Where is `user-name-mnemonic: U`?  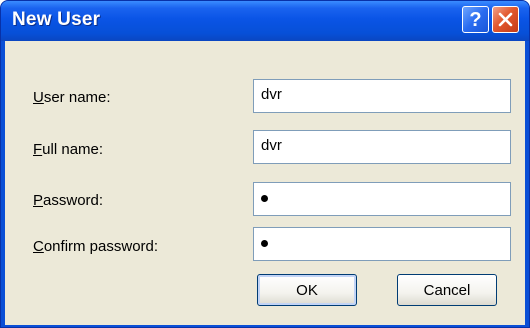
user-name-mnemonic: U is located at coordinates (38, 97).